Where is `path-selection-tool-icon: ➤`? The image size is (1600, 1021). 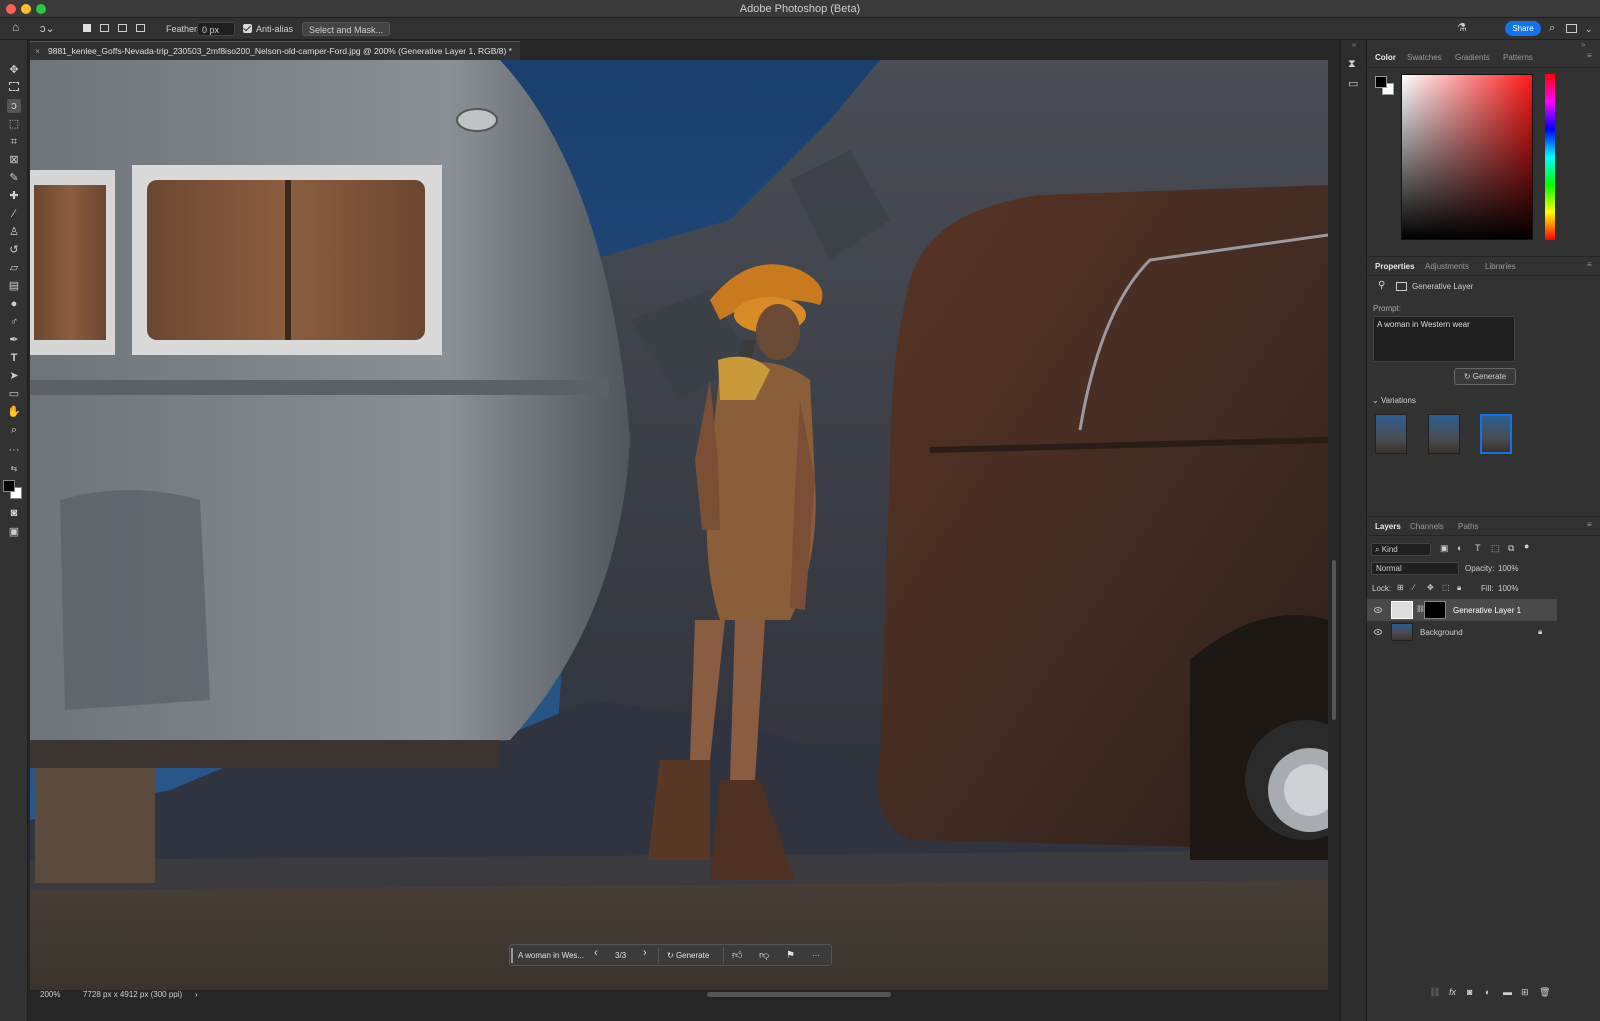
path-selection-tool-icon: ➤ is located at coordinates (14, 376).